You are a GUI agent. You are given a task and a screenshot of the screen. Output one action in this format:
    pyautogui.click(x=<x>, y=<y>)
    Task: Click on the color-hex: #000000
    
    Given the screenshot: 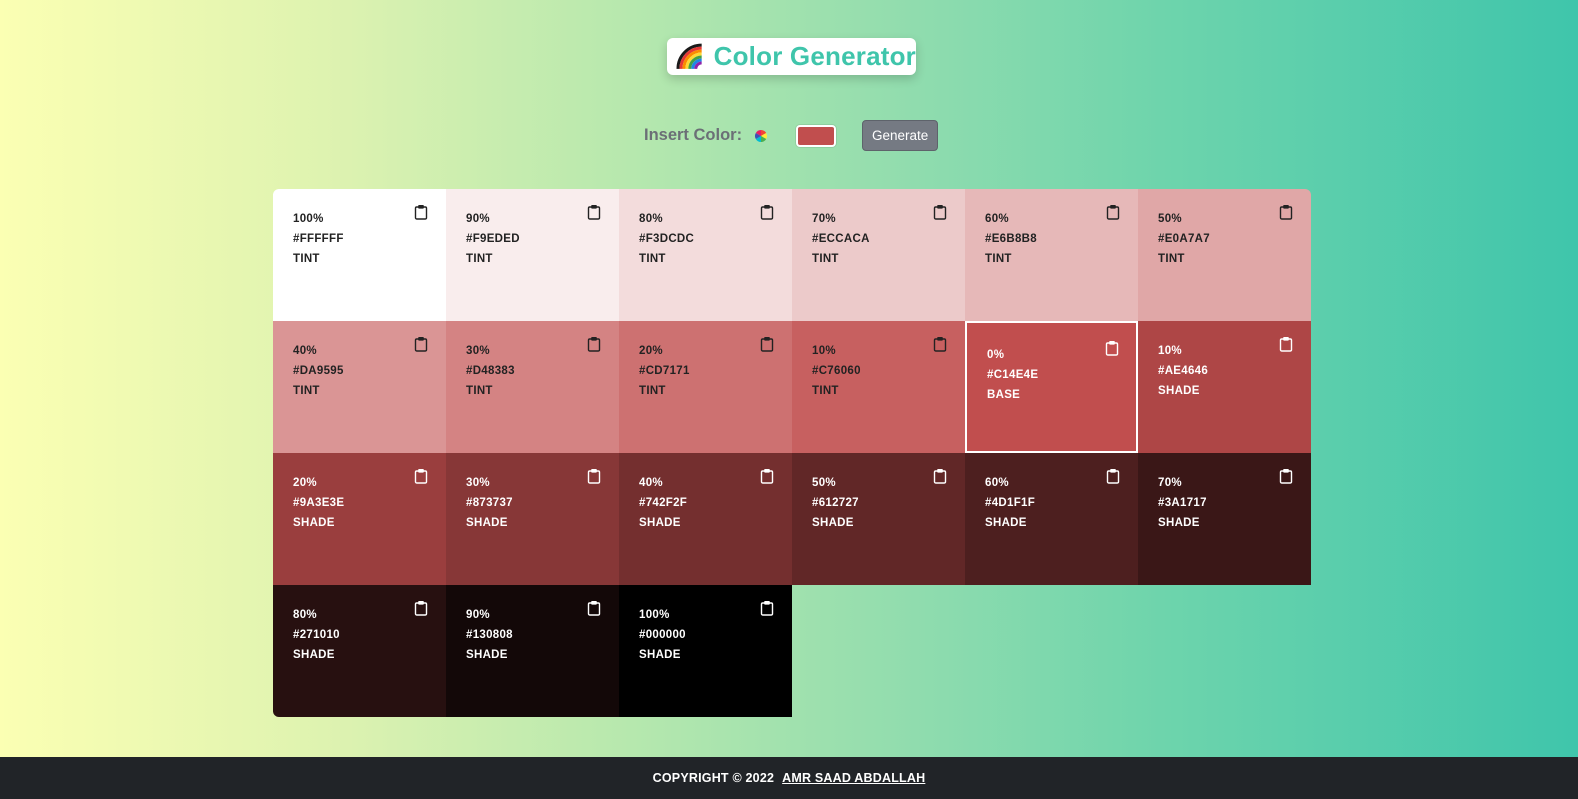 What is the action you would take?
    pyautogui.click(x=662, y=635)
    